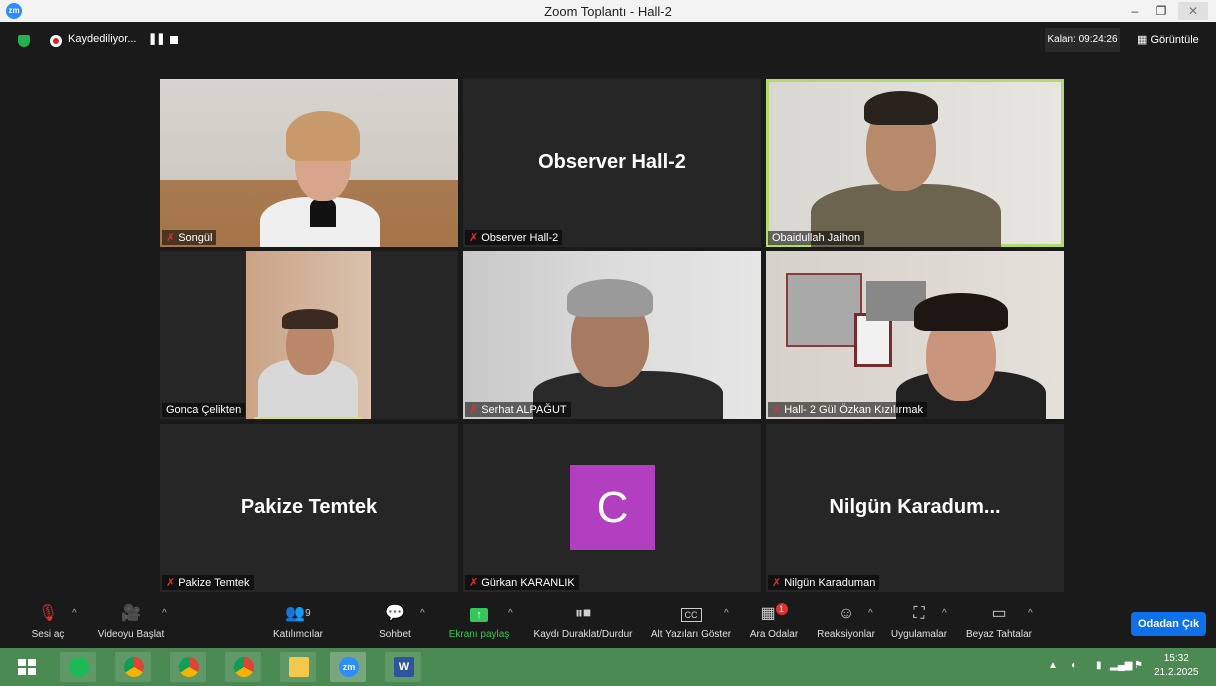  Describe the element at coordinates (1099, 665) in the screenshot. I see `battery-icon: ▮` at that location.